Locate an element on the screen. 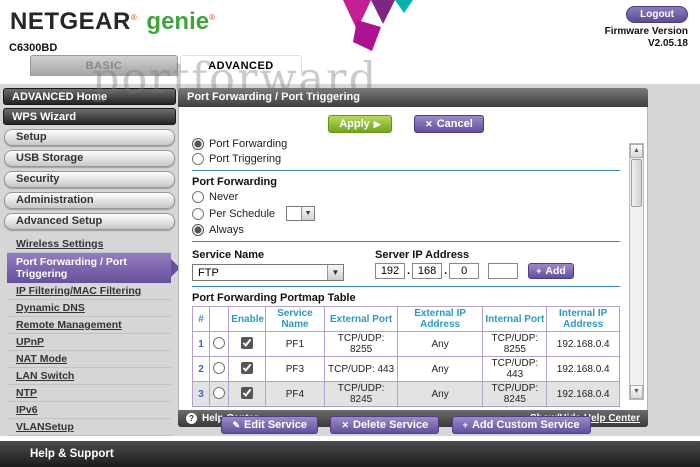 This screenshot has height=467, width=700. plus-icon: + is located at coordinates (539, 271).